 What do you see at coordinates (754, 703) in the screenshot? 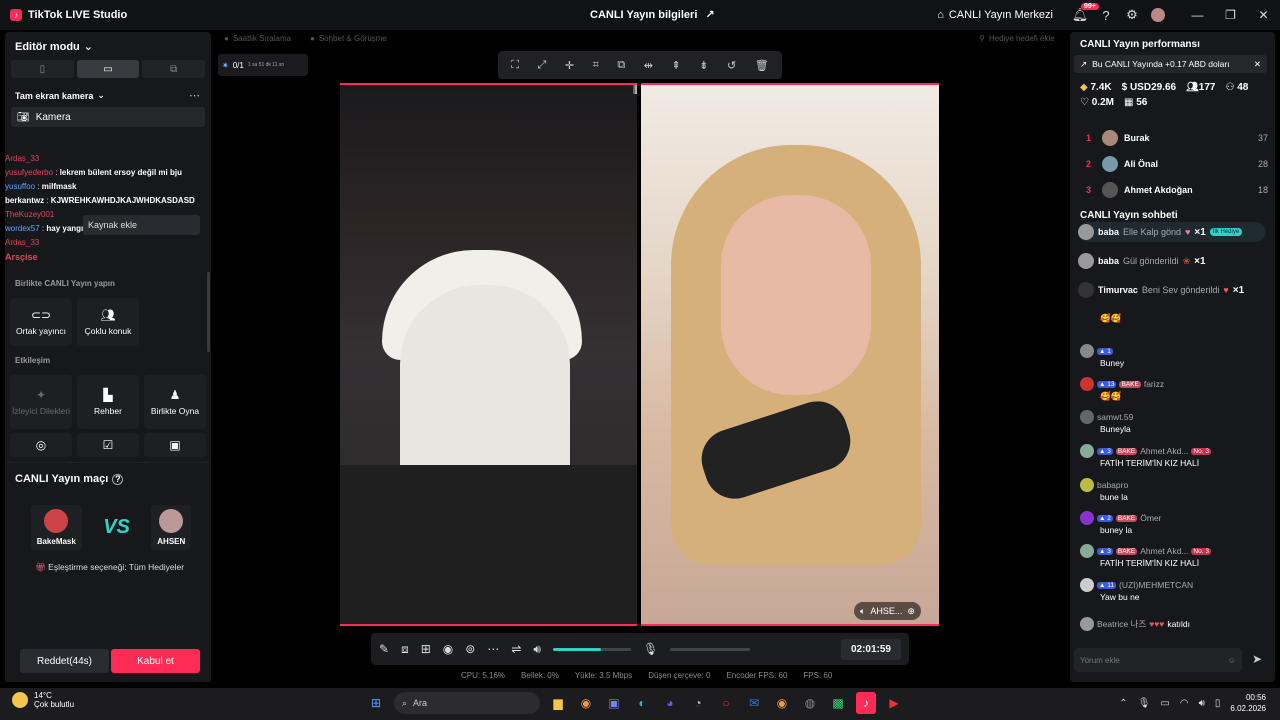
I see `mail-icon: ✉` at bounding box center [754, 703].